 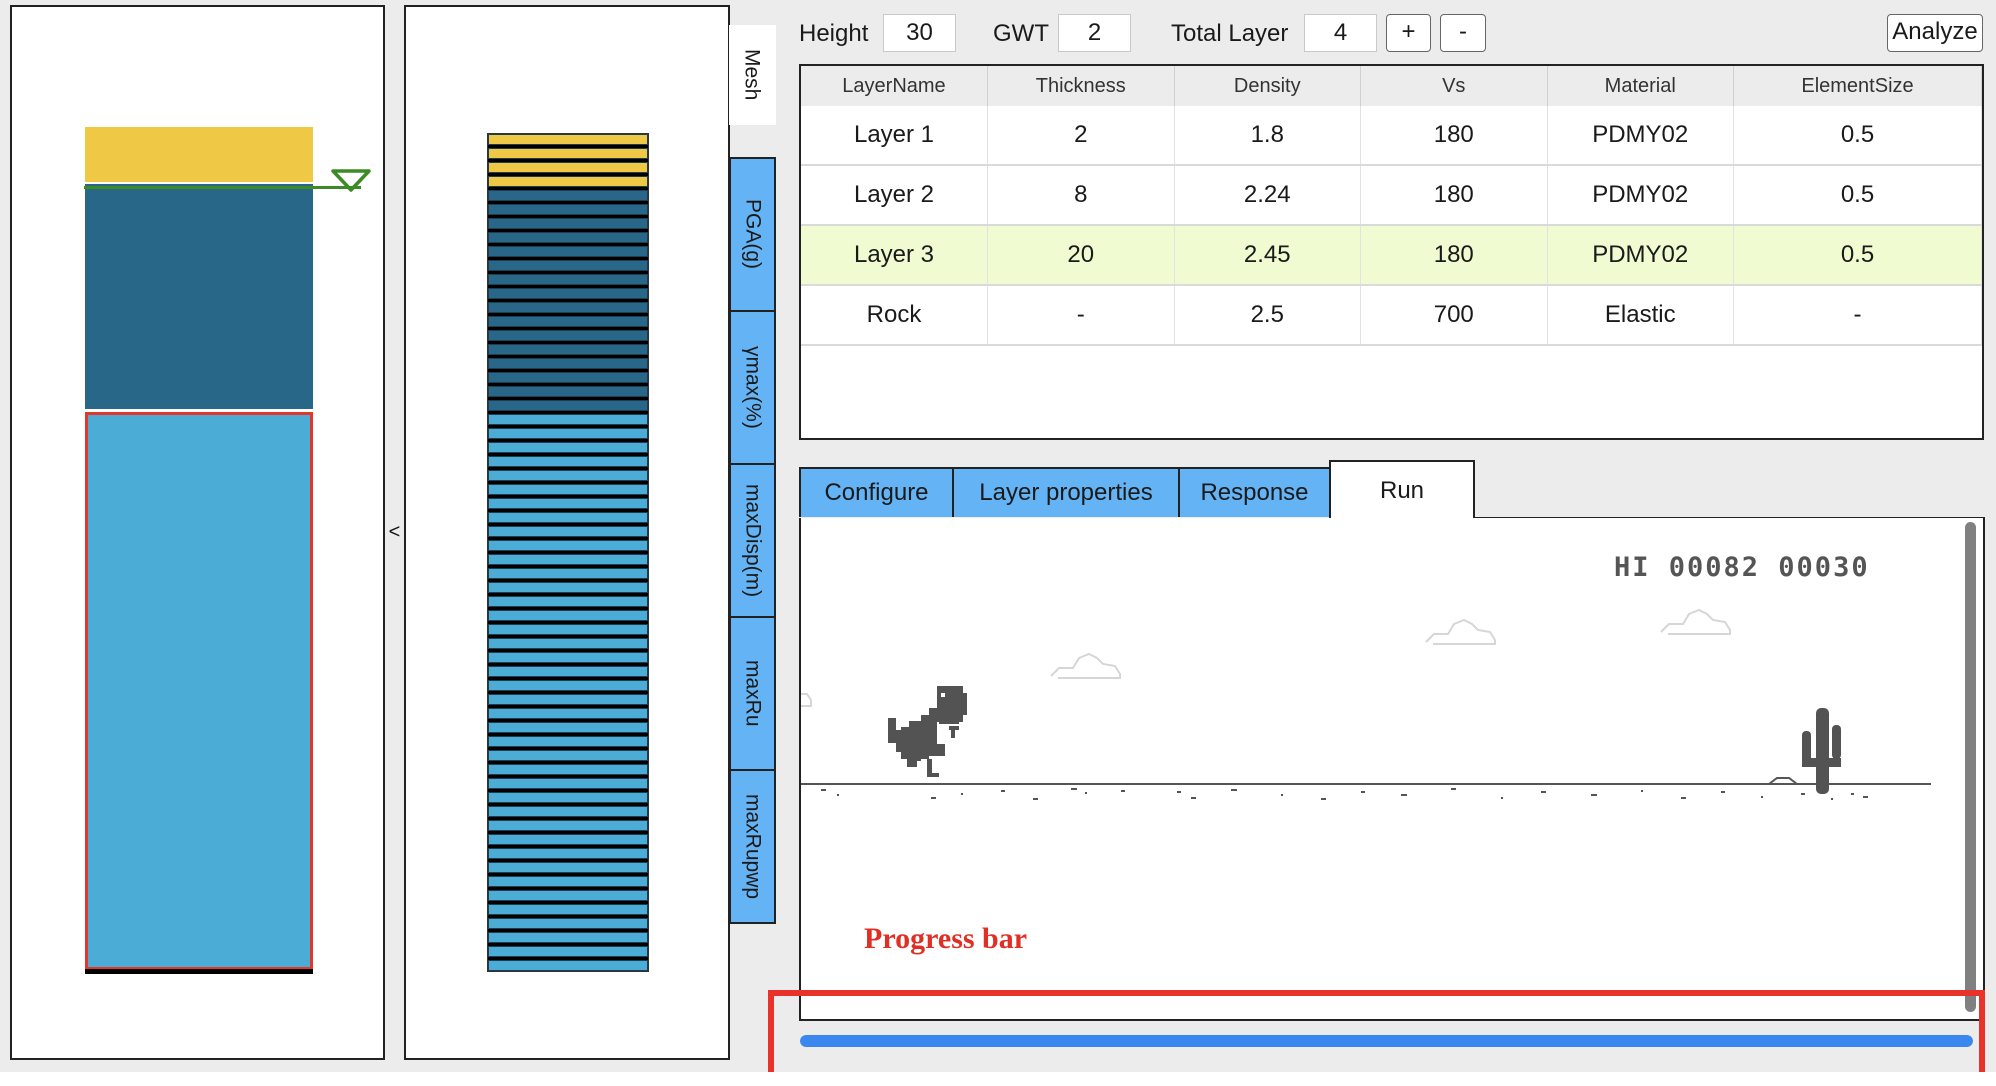 What do you see at coordinates (1454, 86) in the screenshot?
I see `column-header-vs: Vs` at bounding box center [1454, 86].